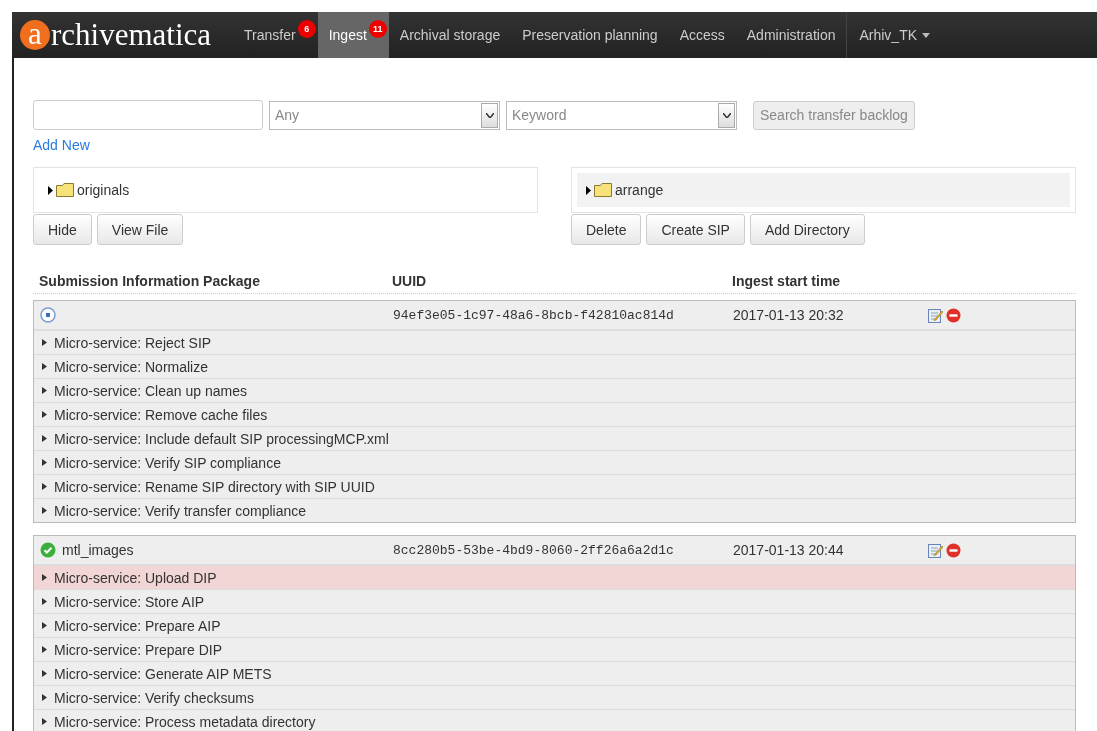  I want to click on start-time: 2017-01-13 20:32, so click(789, 315).